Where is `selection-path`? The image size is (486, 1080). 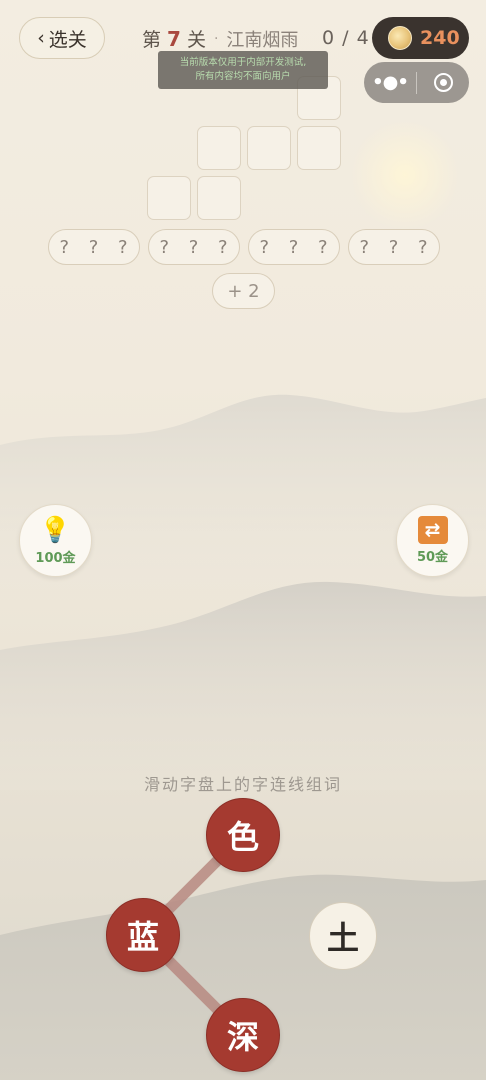 selection-path is located at coordinates (193, 935).